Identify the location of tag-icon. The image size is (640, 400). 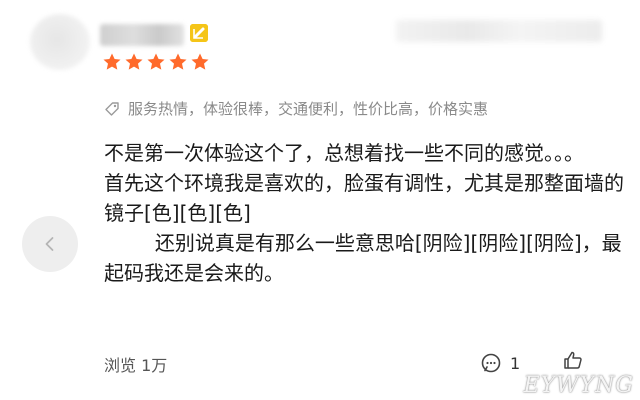
(112, 108).